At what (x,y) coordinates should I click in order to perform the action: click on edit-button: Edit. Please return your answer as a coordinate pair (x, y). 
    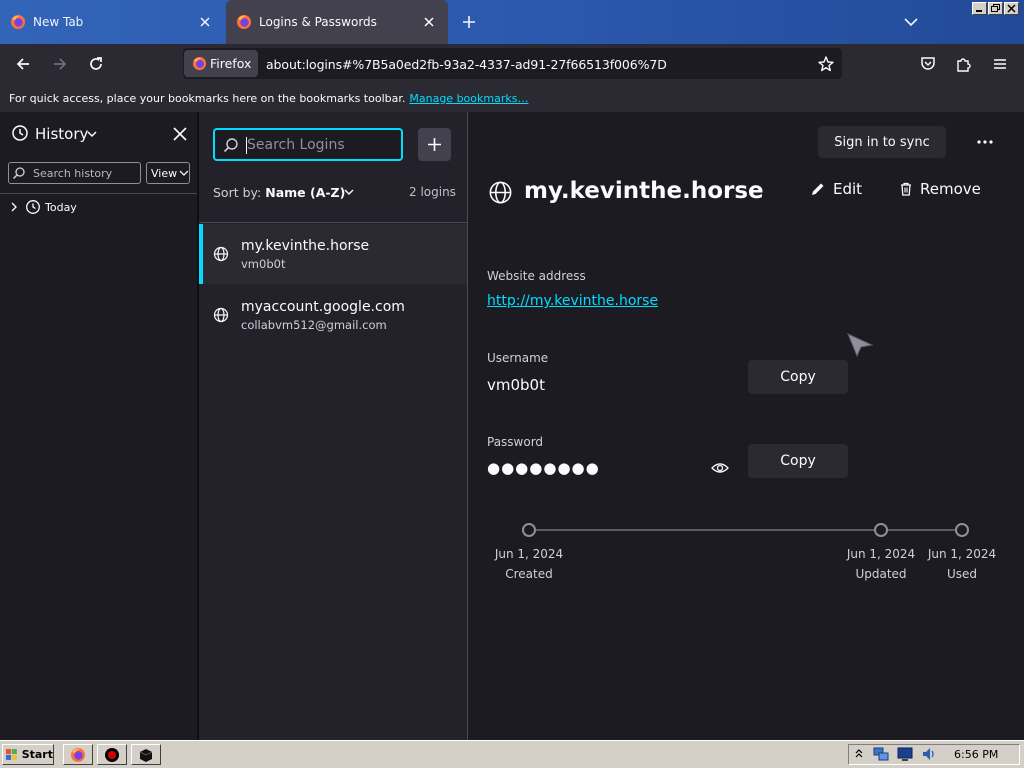
    Looking at the image, I should click on (836, 189).